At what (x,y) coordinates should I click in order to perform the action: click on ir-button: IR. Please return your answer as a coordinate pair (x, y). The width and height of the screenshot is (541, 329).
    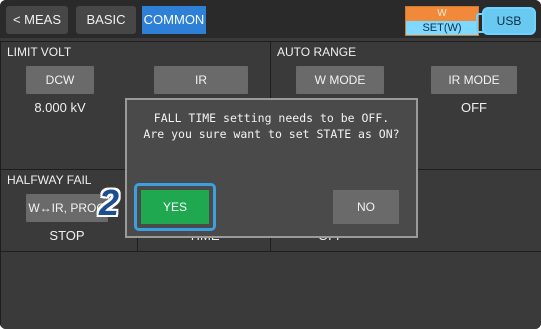
    Looking at the image, I should click on (201, 80).